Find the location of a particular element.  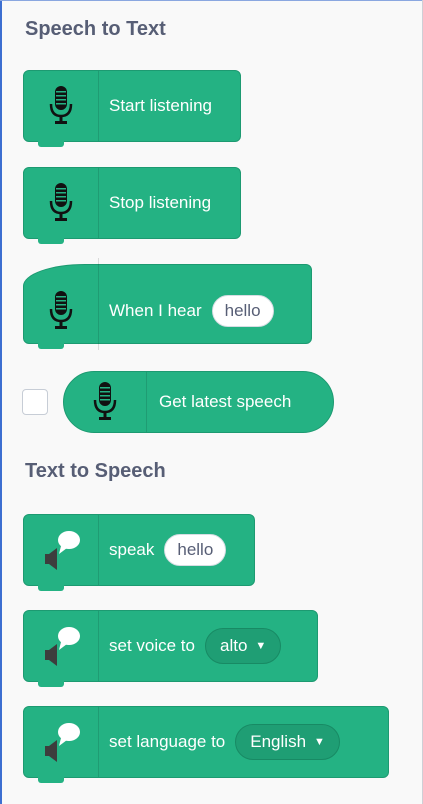

start-listening-label: Start listening is located at coordinates (160, 105).